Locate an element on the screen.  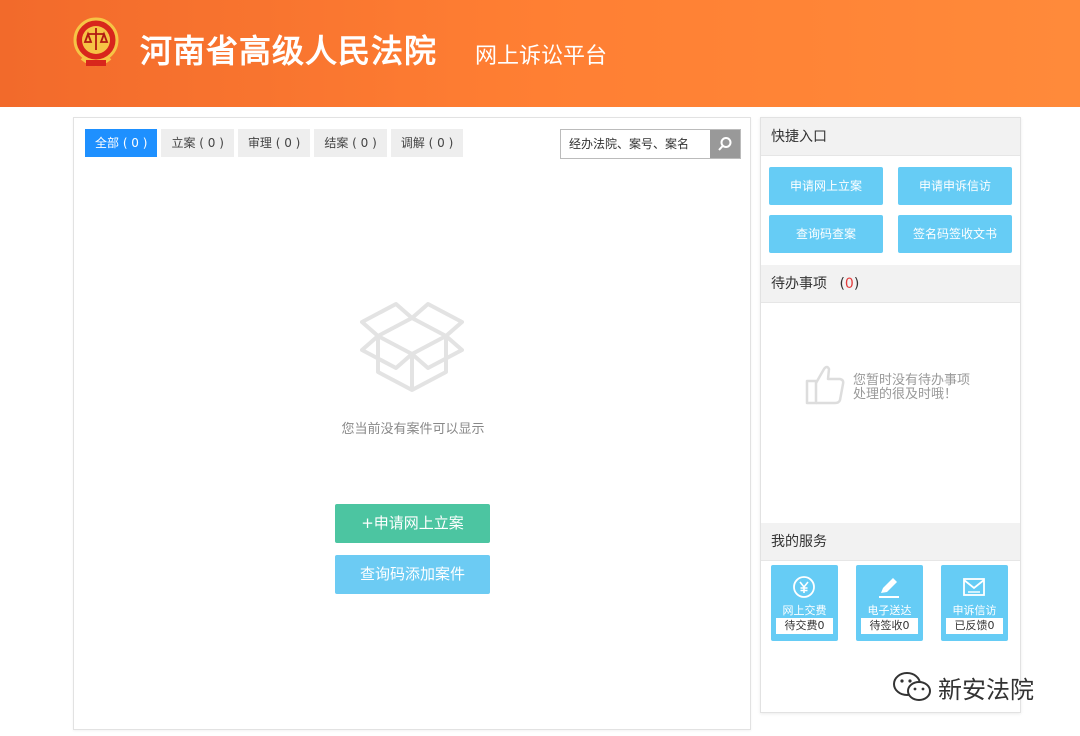
wechat-icon is located at coordinates (912, 686).